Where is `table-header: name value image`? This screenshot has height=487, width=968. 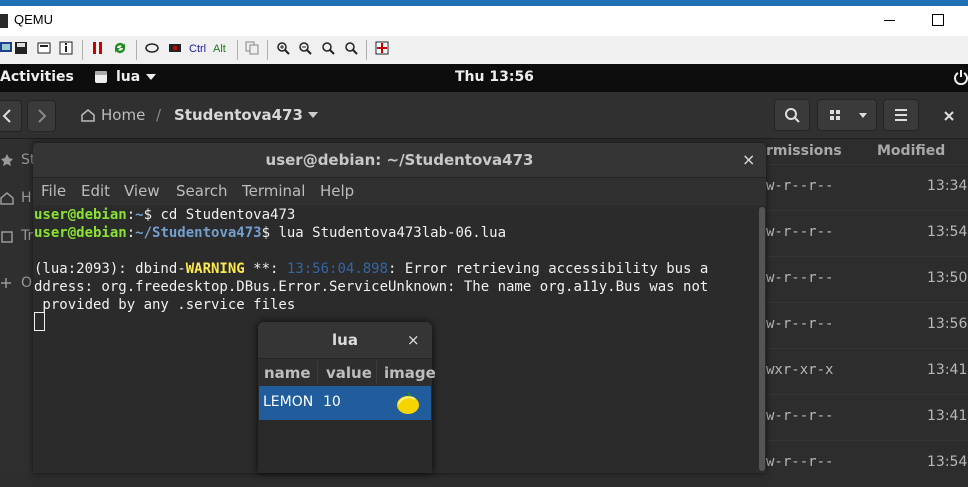
table-header: name value image is located at coordinates (347, 373).